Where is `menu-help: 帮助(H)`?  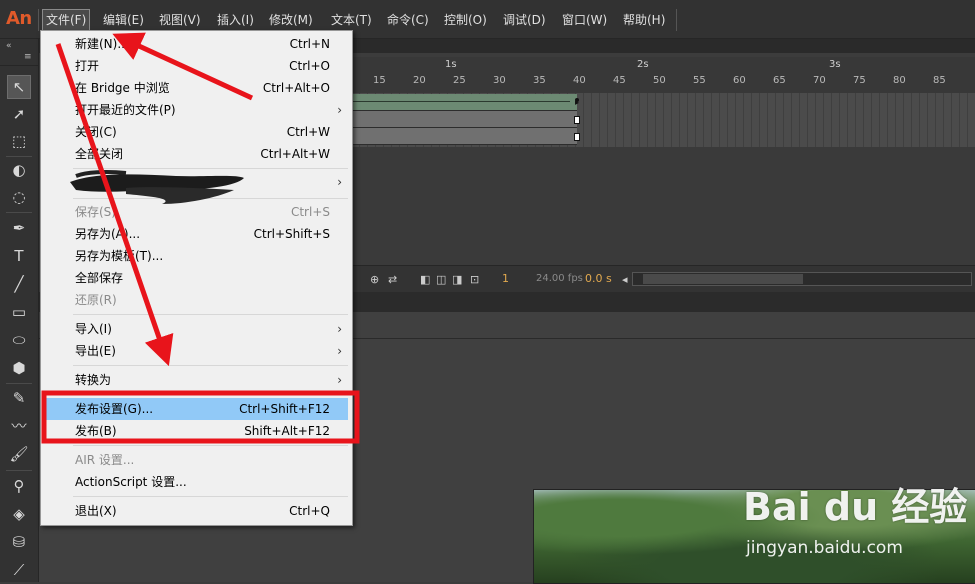 menu-help: 帮助(H) is located at coordinates (644, 20).